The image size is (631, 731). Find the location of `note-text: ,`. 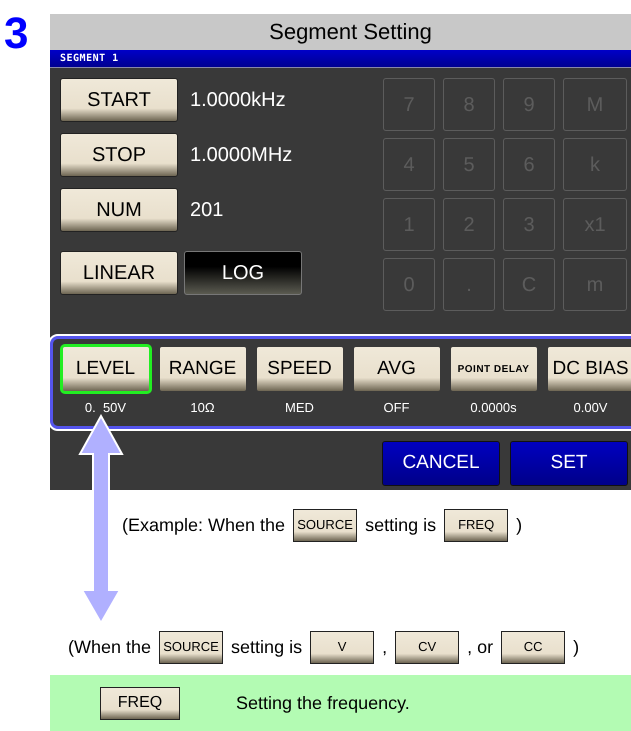

note-text: , is located at coordinates (385, 647).